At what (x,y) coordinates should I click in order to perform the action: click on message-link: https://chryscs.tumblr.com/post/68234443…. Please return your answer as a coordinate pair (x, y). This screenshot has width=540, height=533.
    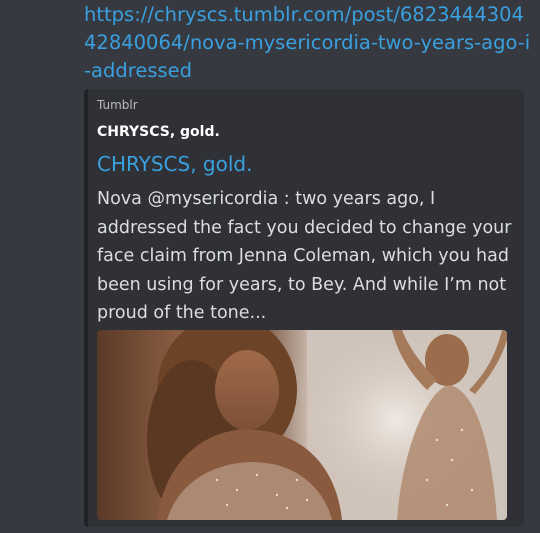
    Looking at the image, I should click on (309, 43).